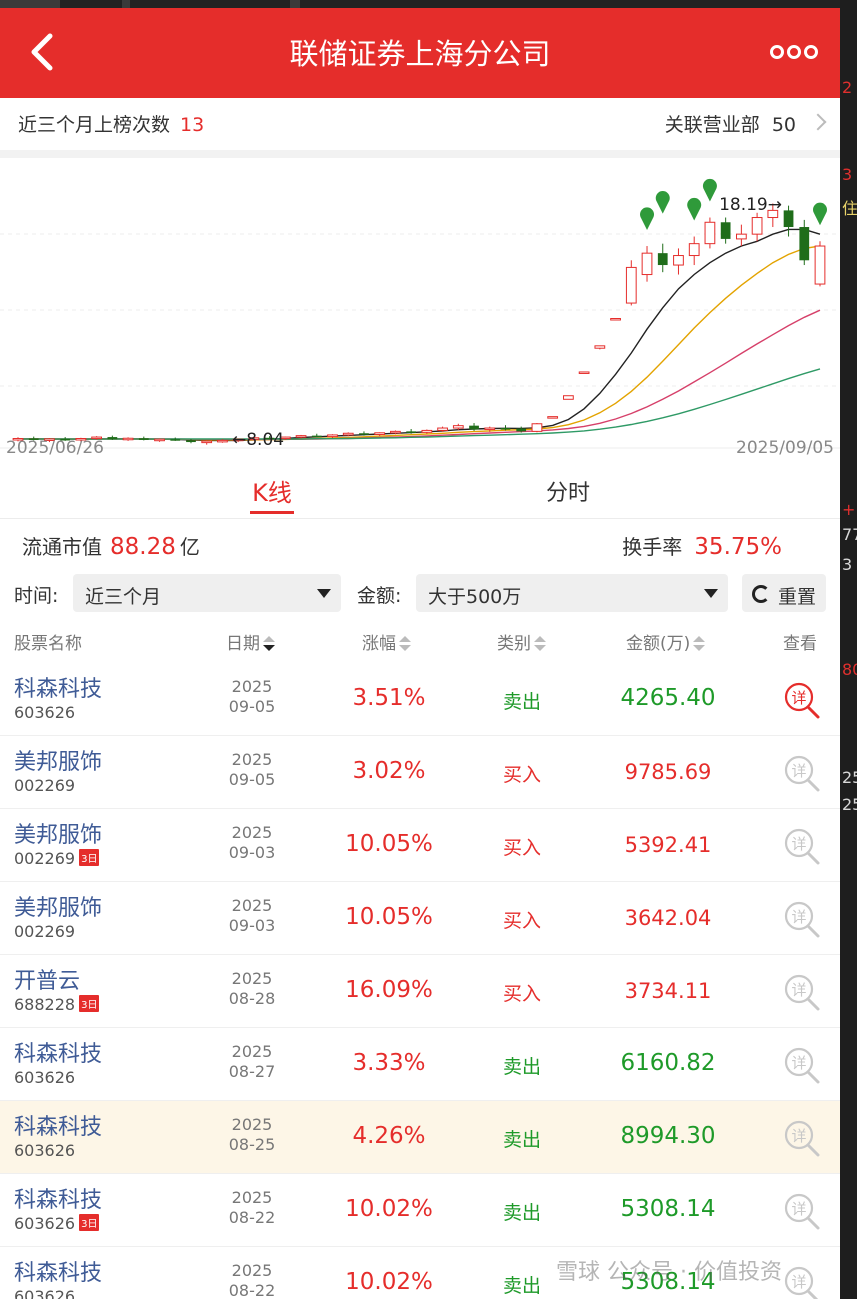  Describe the element at coordinates (272, 512) in the screenshot. I see `tab-active-indicator` at that location.